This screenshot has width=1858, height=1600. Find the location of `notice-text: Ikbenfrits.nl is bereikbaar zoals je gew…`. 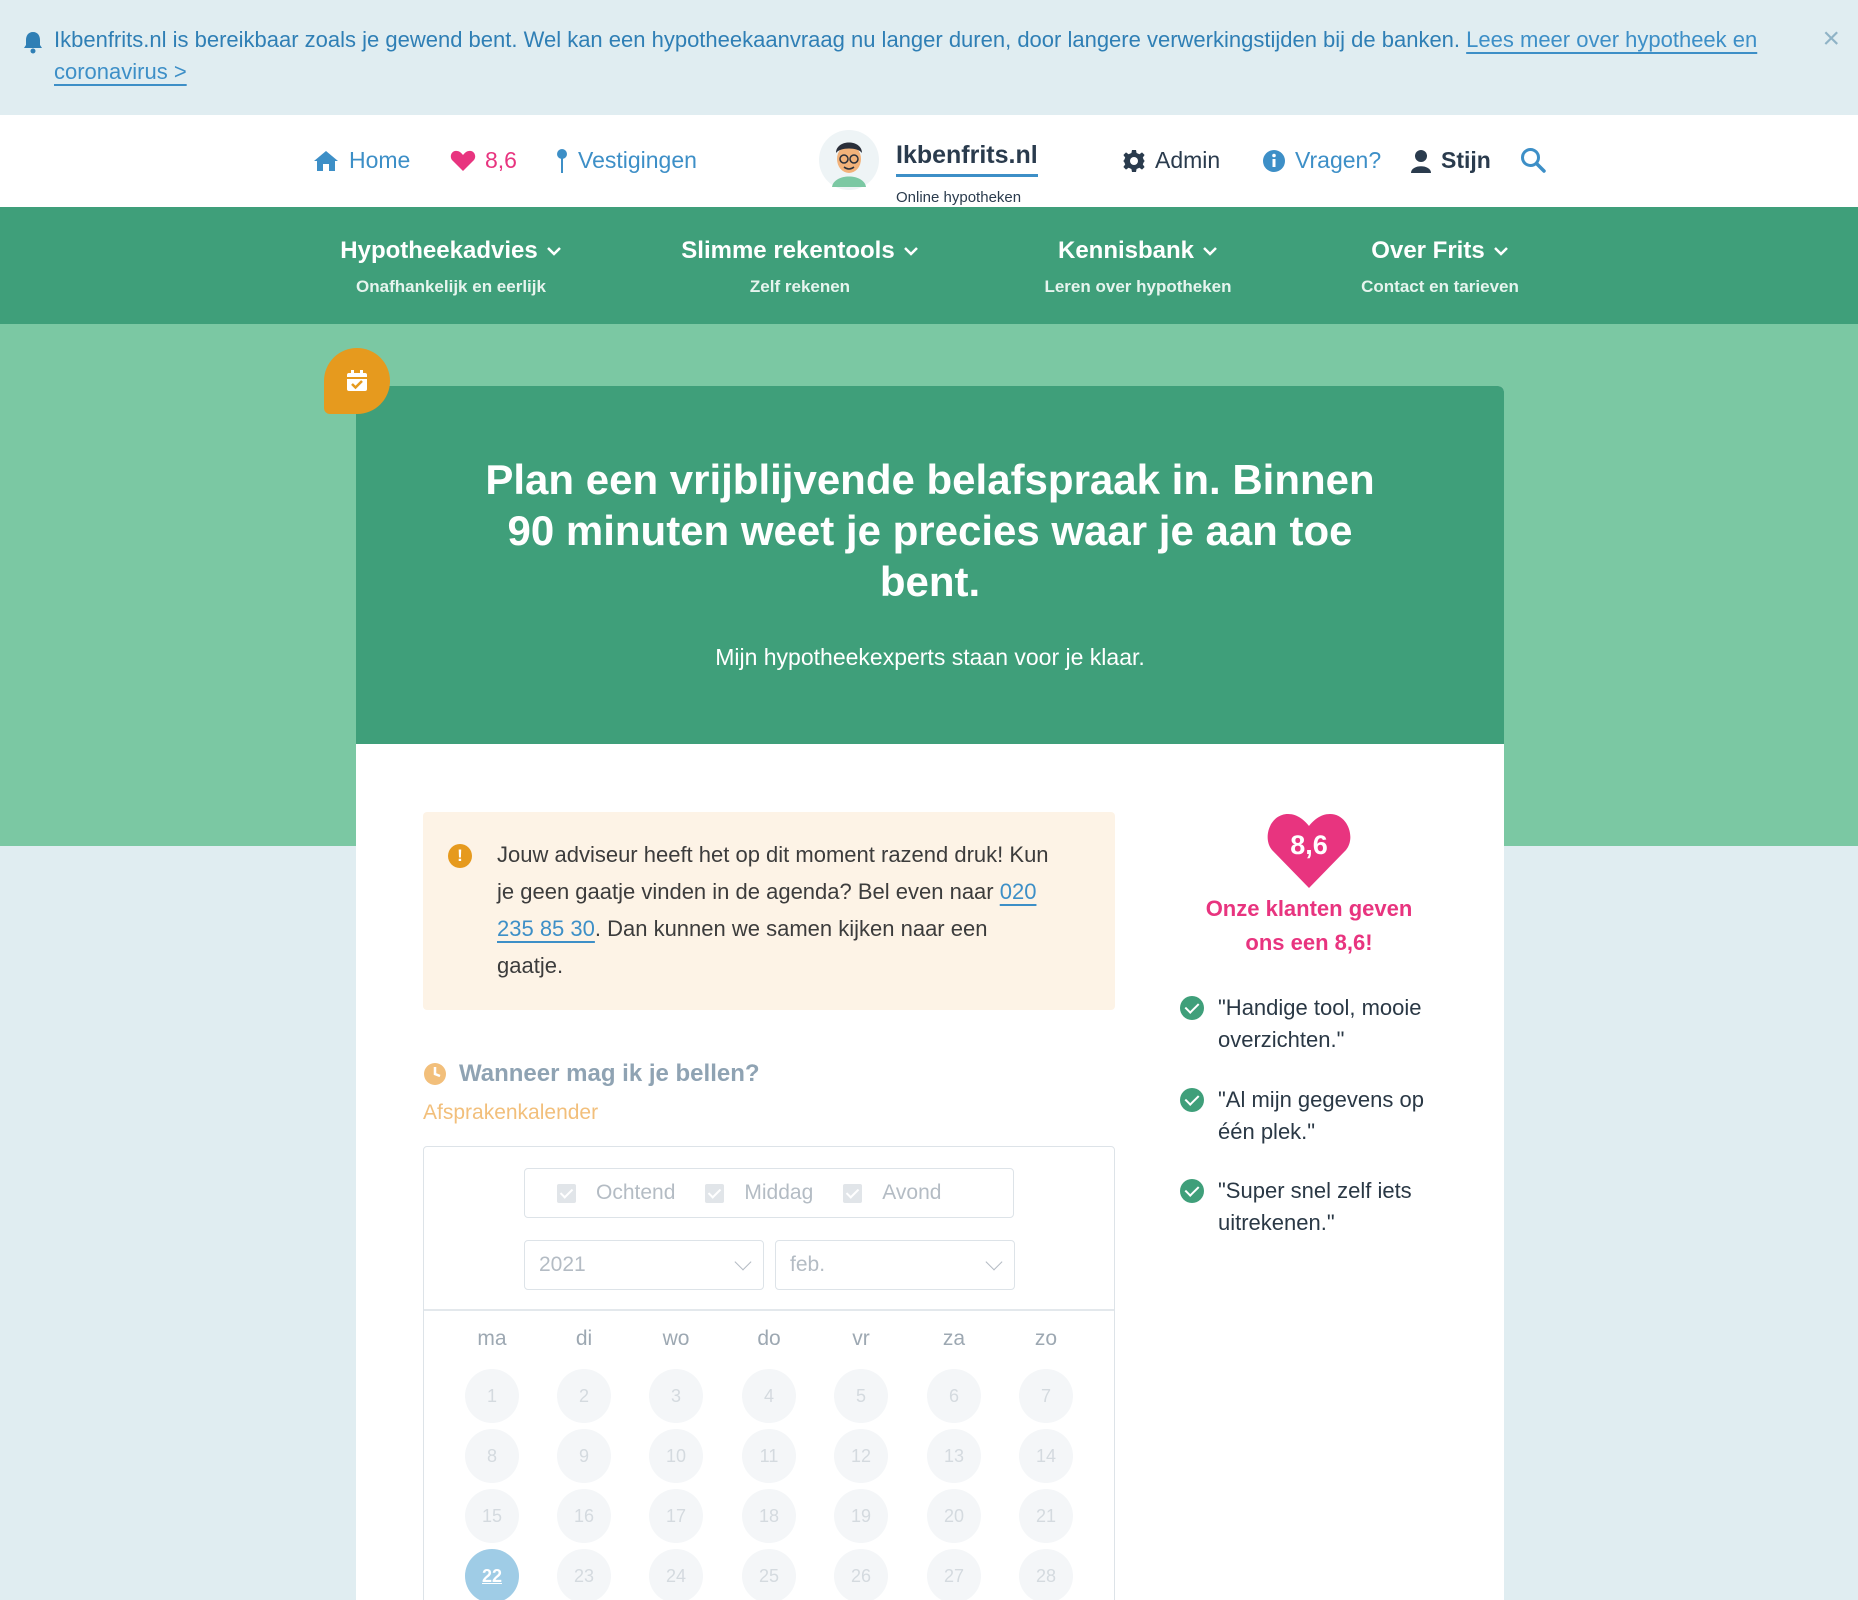

notice-text: Ikbenfrits.nl is bereikbaar zoals je gew… is located at coordinates (757, 39).